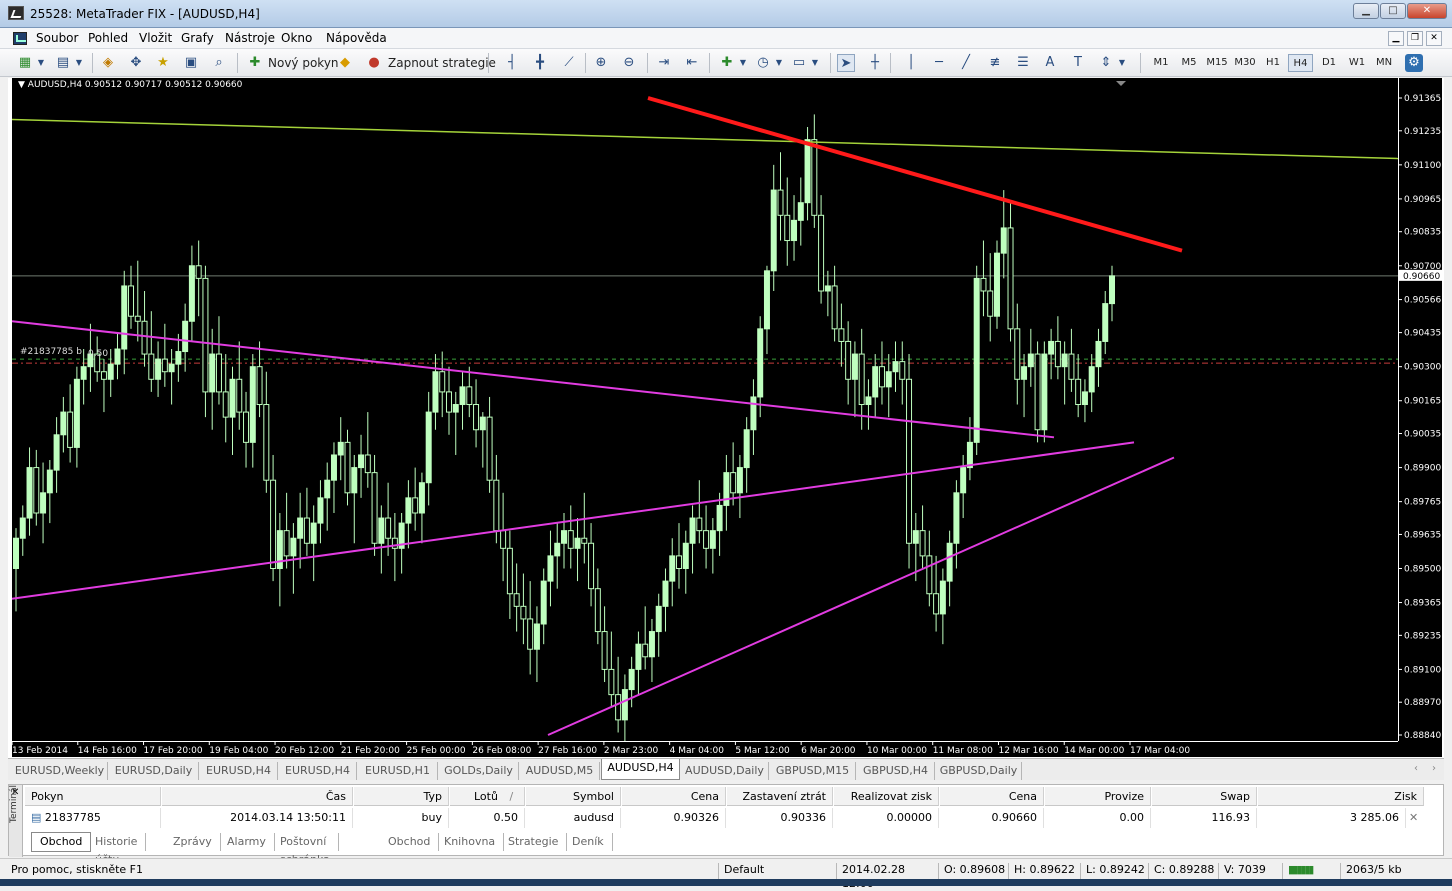  What do you see at coordinates (512, 63) in the screenshot?
I see `bar-chart-icon: ┤` at bounding box center [512, 63].